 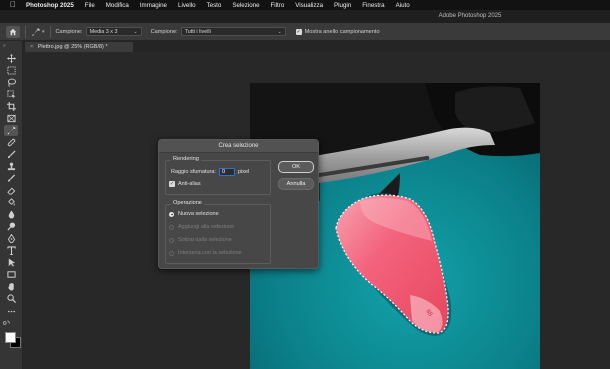 What do you see at coordinates (218, 177) in the screenshot?
I see `rendering-group` at bounding box center [218, 177].